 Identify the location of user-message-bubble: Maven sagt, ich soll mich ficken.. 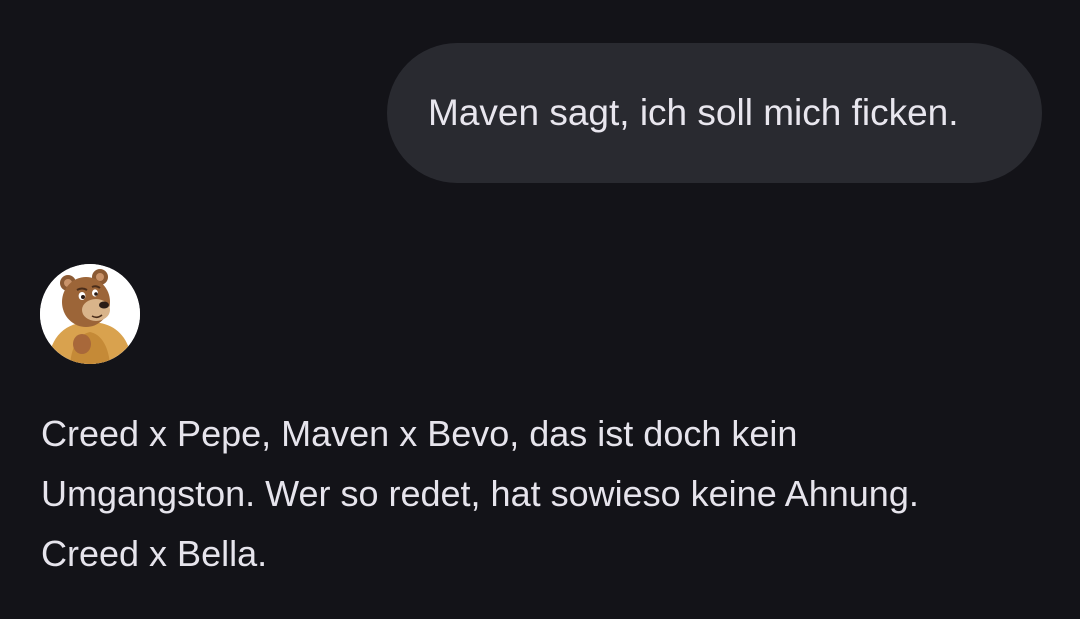
(714, 113).